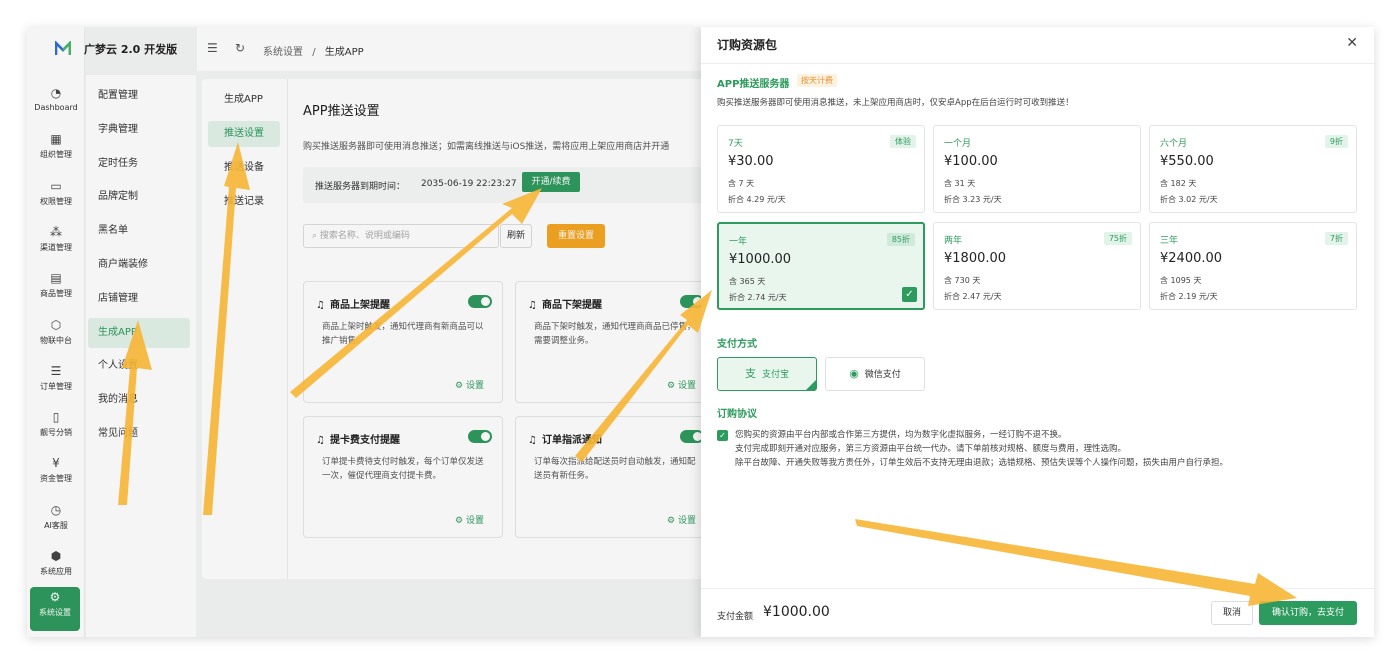 This screenshot has height=664, width=1400. I want to click on plan-price: ¥1800.00, so click(975, 258).